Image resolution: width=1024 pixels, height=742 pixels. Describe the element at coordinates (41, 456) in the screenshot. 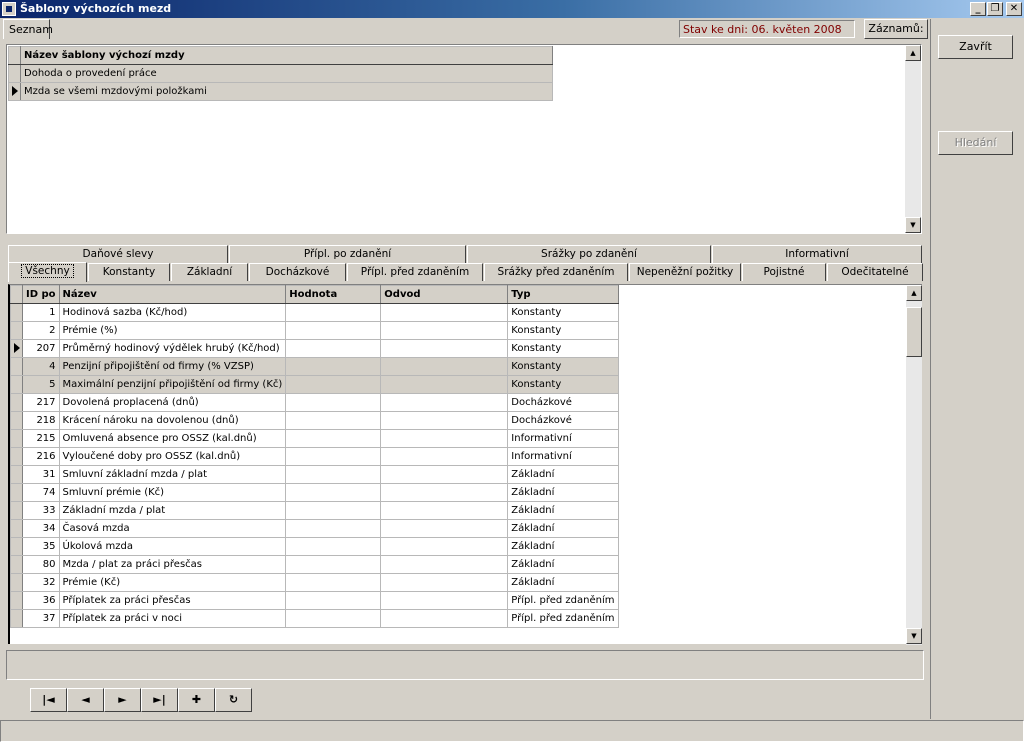

I see `id-cell: 216` at that location.